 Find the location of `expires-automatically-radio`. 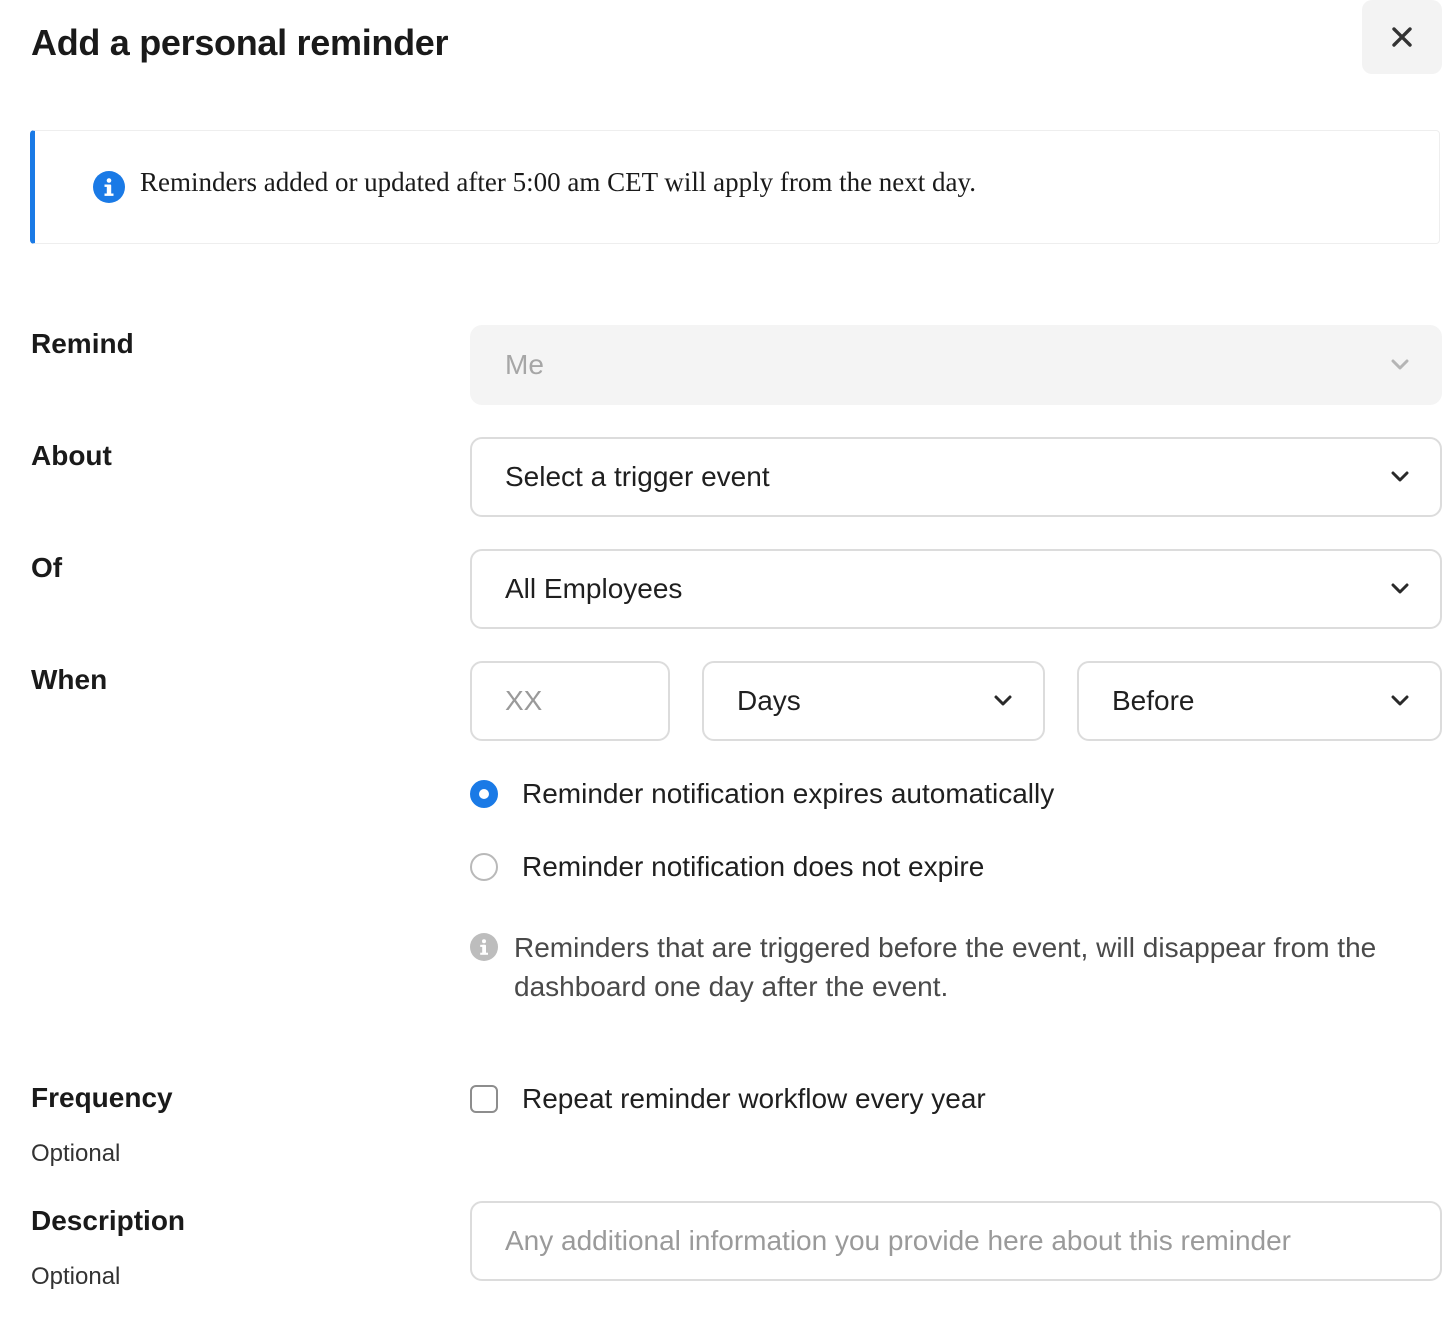

expires-automatically-radio is located at coordinates (484, 794).